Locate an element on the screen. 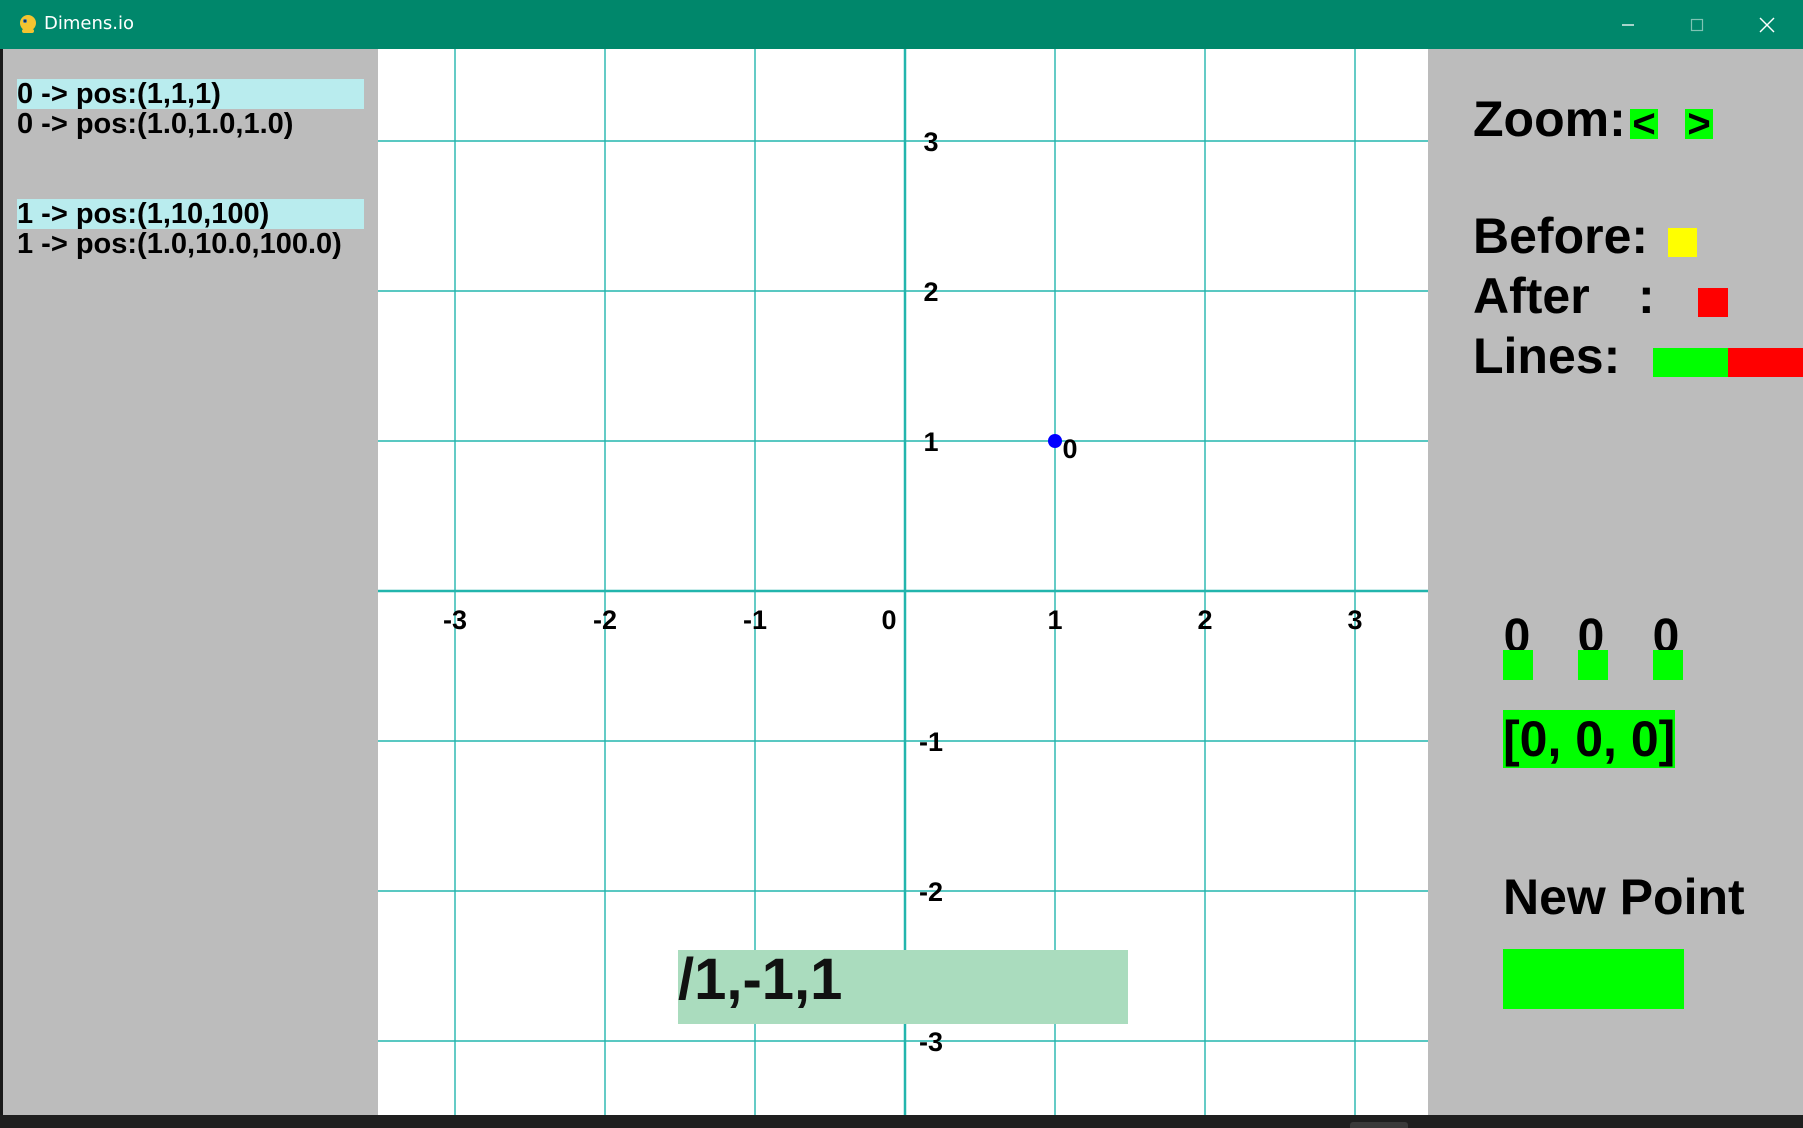 The height and width of the screenshot is (1128, 1803). taskbar-tab is located at coordinates (1379, 1125).